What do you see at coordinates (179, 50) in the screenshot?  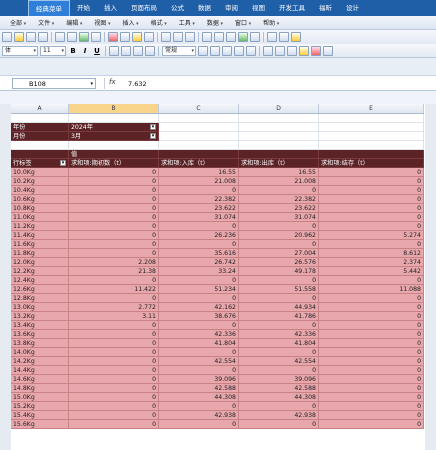 I see `number-format-select: 常规` at bounding box center [179, 50].